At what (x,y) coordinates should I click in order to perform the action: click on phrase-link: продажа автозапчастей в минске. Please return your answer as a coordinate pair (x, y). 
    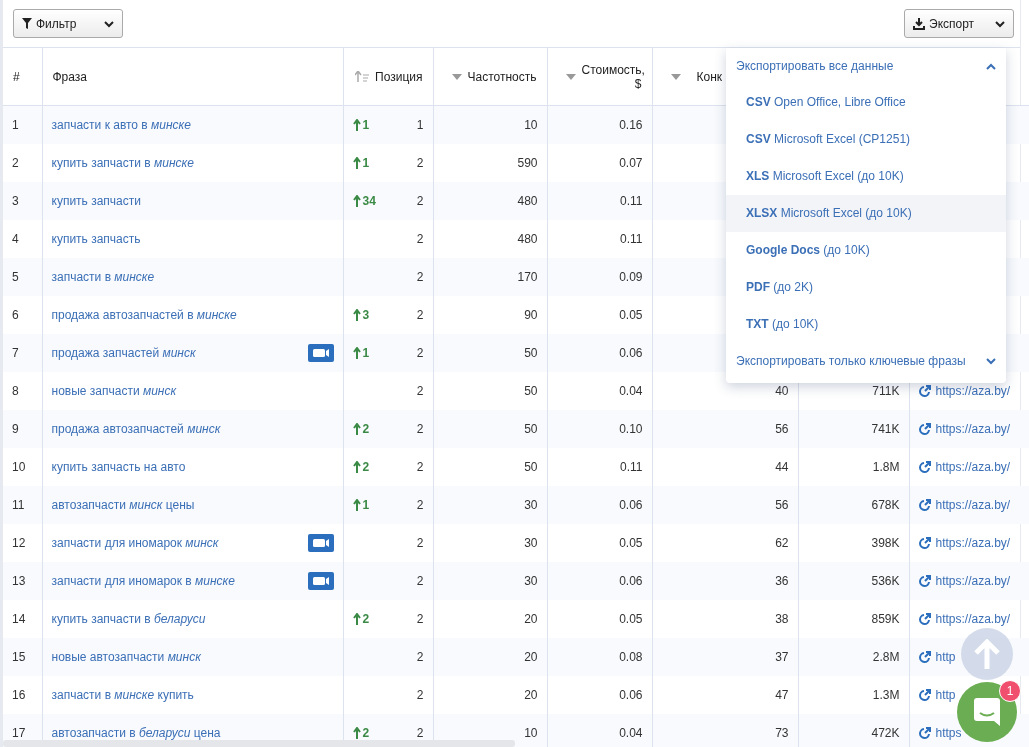
    Looking at the image, I should click on (144, 315).